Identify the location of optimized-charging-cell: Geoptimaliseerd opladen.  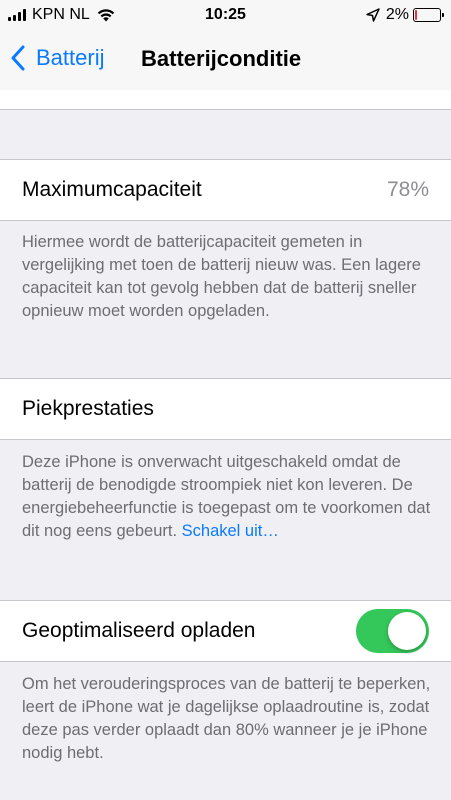
(225, 631).